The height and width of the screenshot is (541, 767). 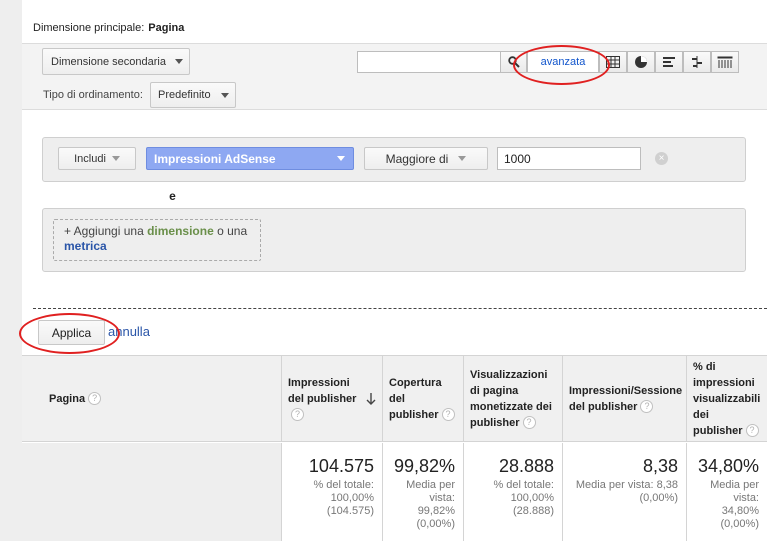 I want to click on remove-condition-icon: ×, so click(x=661, y=158).